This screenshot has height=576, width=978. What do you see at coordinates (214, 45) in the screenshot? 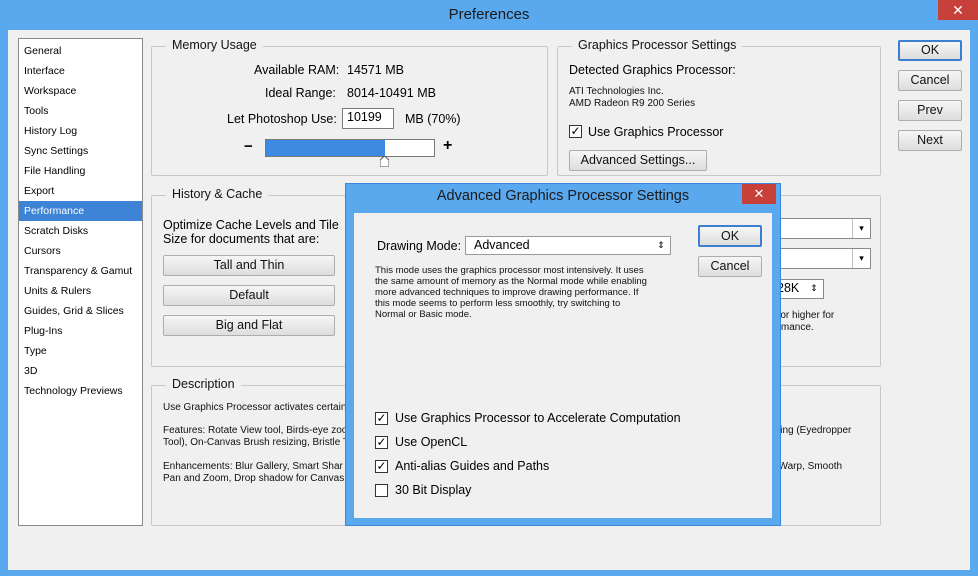
I see `memory-usage-title: Memory Usage` at bounding box center [214, 45].